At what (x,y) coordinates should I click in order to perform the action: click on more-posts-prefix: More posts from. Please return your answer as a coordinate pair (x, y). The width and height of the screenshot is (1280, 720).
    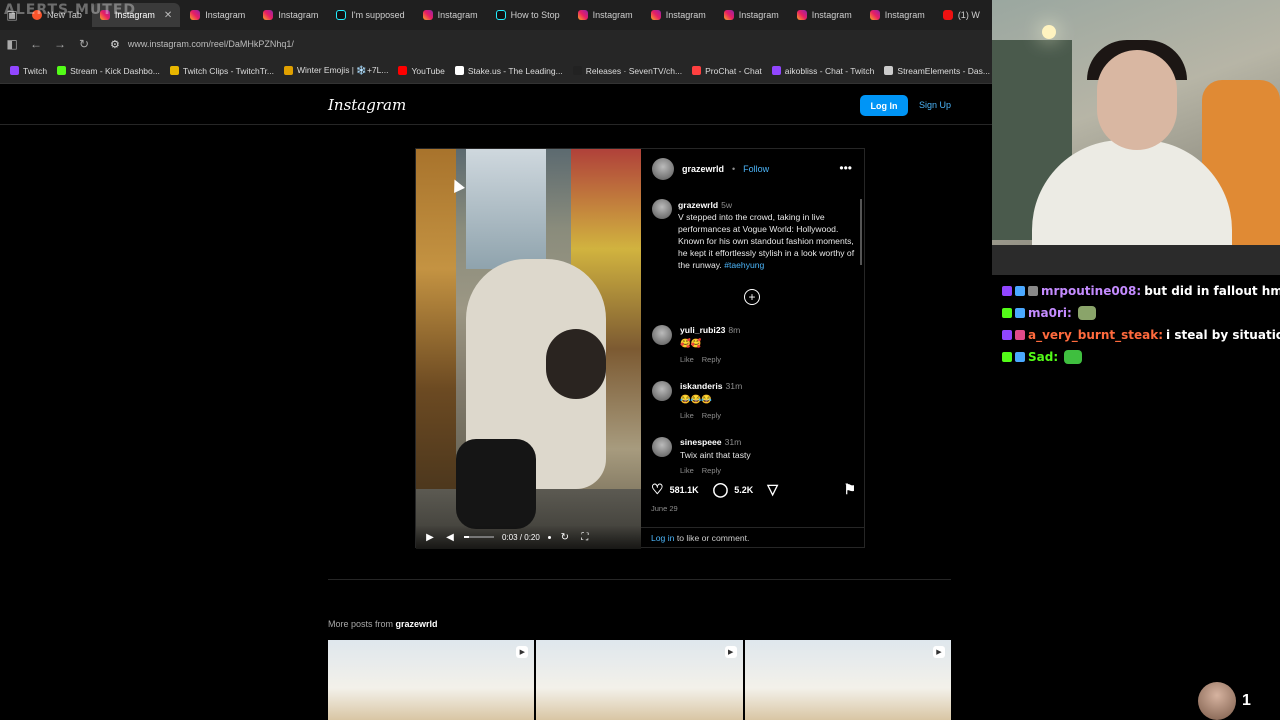
    Looking at the image, I should click on (361, 624).